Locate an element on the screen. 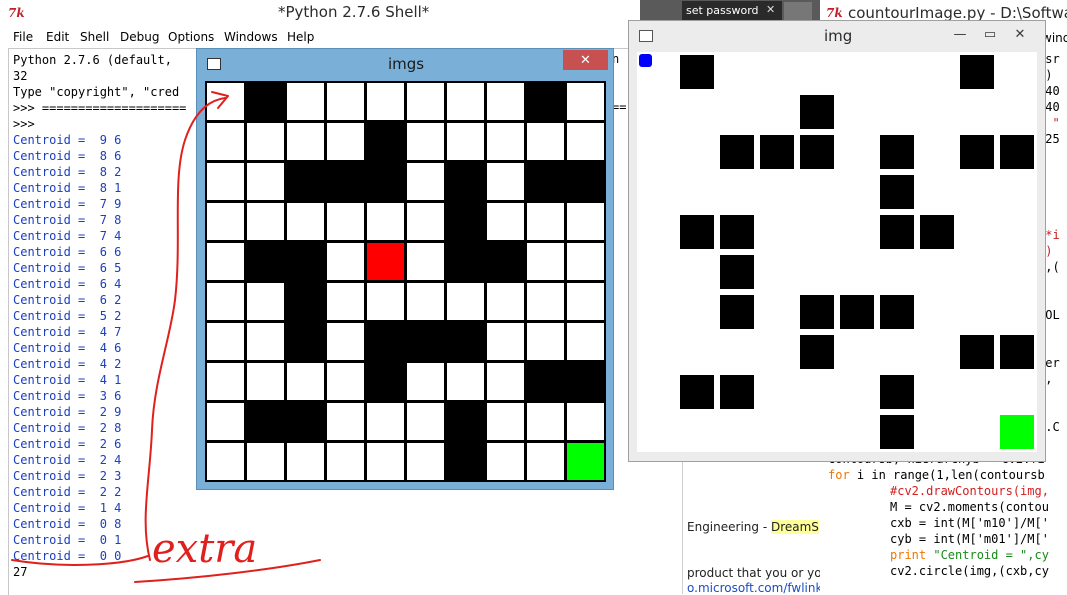 This screenshot has height=595, width=1067. annotation-text: extra is located at coordinates (204, 549).